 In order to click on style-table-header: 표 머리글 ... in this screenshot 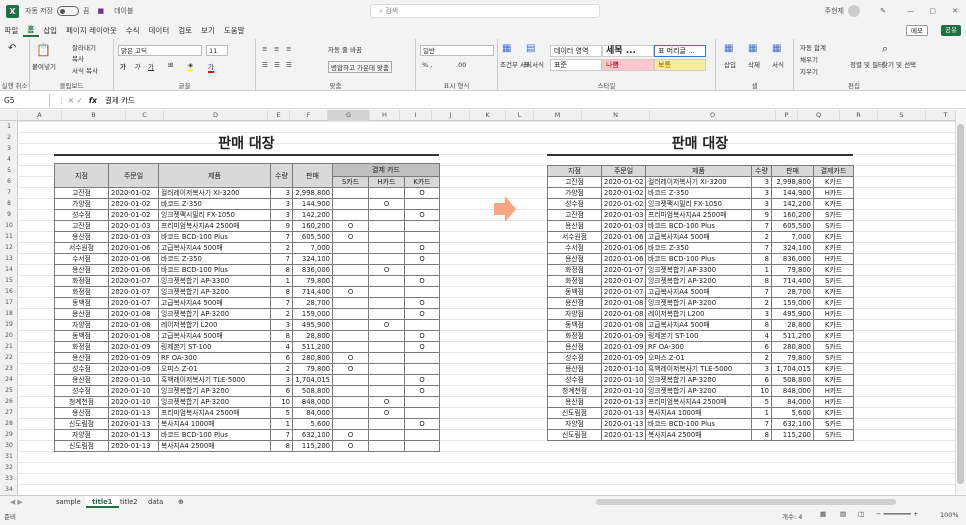, I will do `click(680, 51)`.